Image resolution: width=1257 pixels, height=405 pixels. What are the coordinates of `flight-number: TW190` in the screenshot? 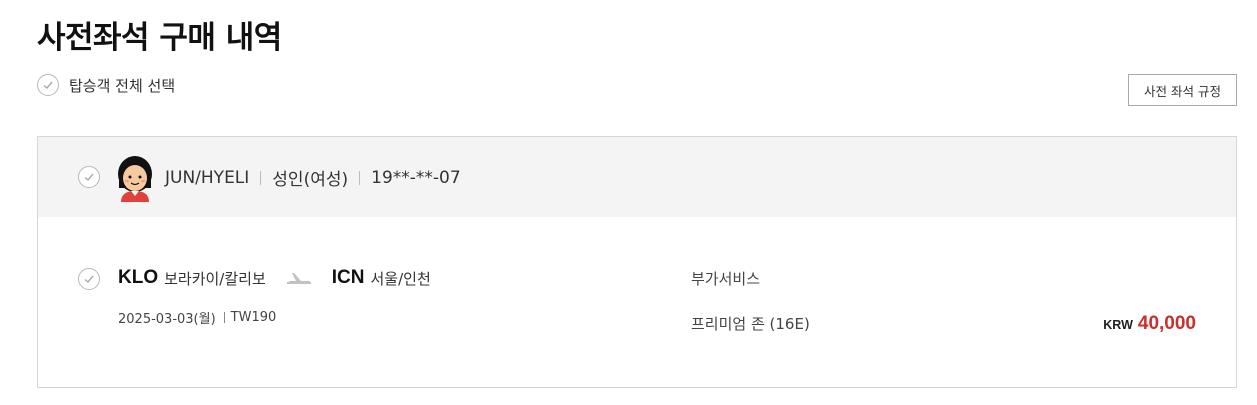 It's located at (253, 317).